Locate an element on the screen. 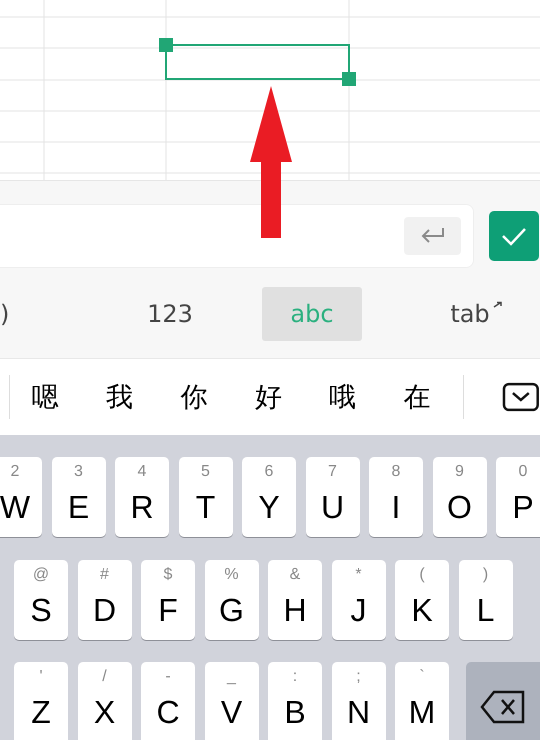 Image resolution: width=540 pixels, height=740 pixels. delete-key is located at coordinates (503, 701).